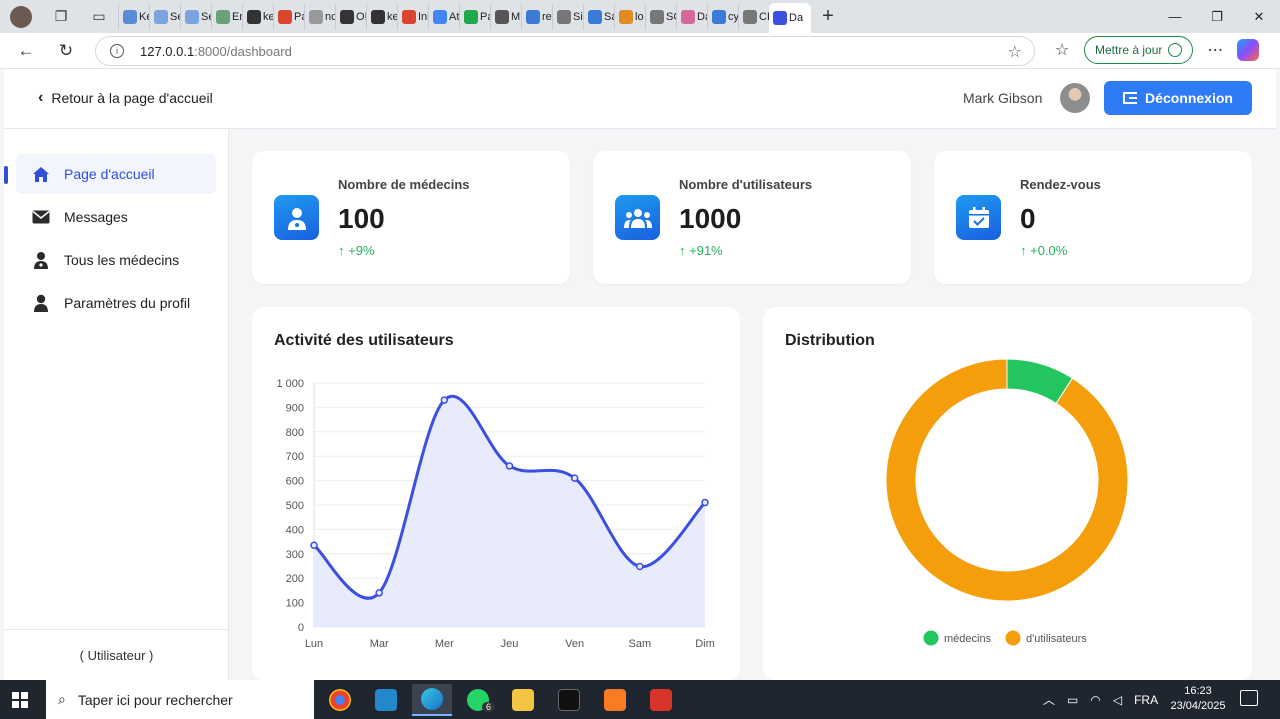 Image resolution: width=1280 pixels, height=719 pixels. What do you see at coordinates (116, 174) in the screenshot?
I see `sidebar-item-home: Page d'accueil` at bounding box center [116, 174].